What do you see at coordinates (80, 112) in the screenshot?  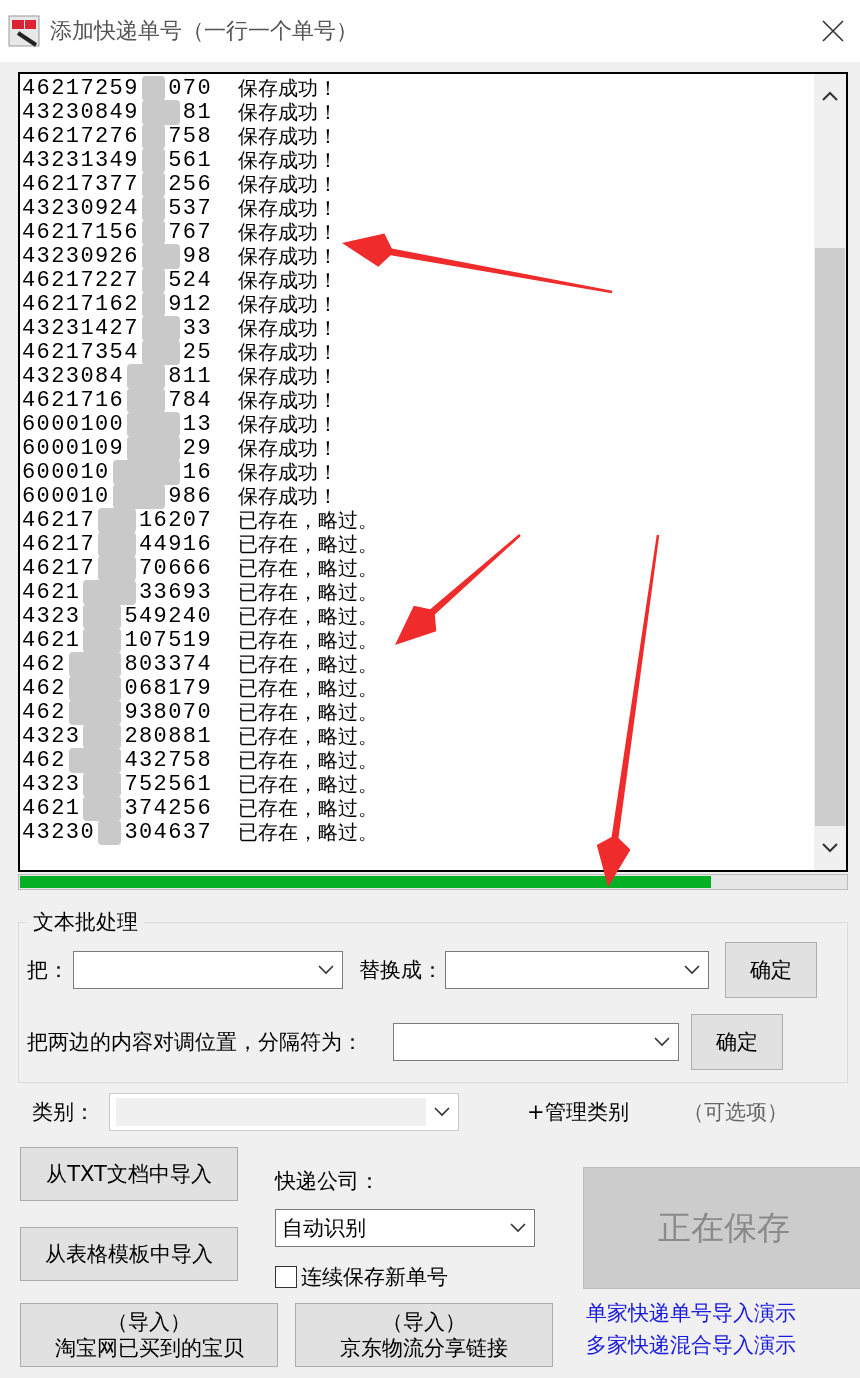 I see `tracking-number-start: 43230849` at bounding box center [80, 112].